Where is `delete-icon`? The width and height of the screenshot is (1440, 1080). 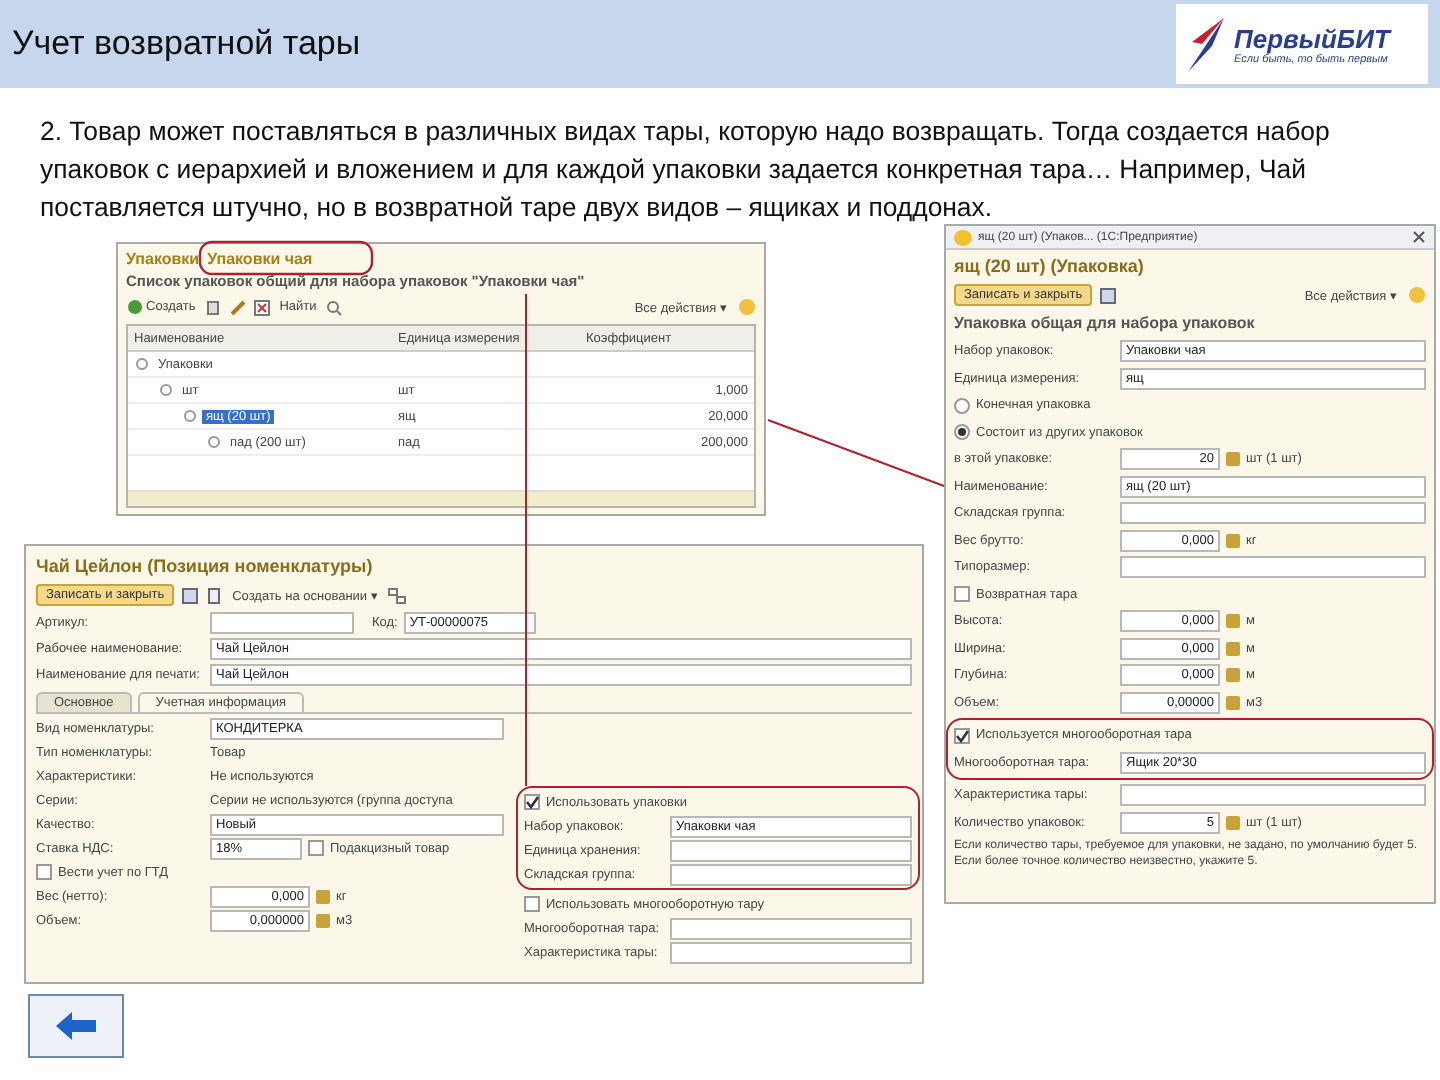 delete-icon is located at coordinates (261, 307).